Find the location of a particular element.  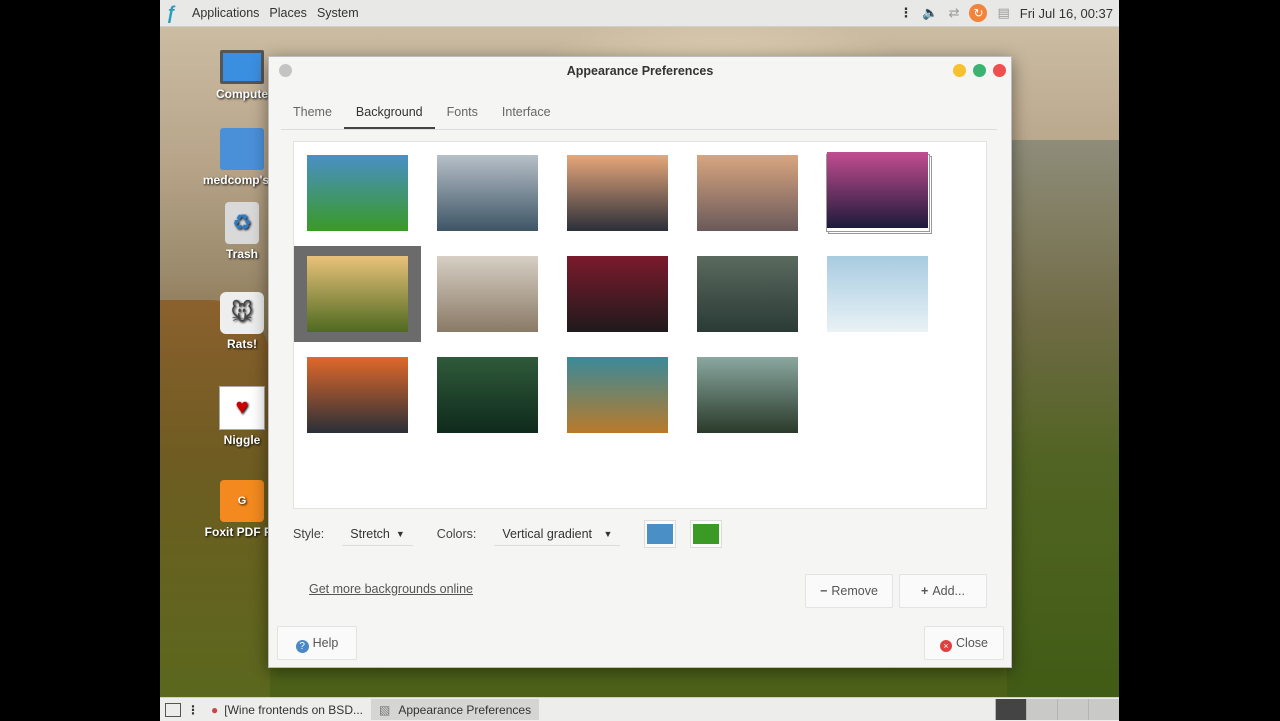

close-window-button is located at coordinates (999, 70).